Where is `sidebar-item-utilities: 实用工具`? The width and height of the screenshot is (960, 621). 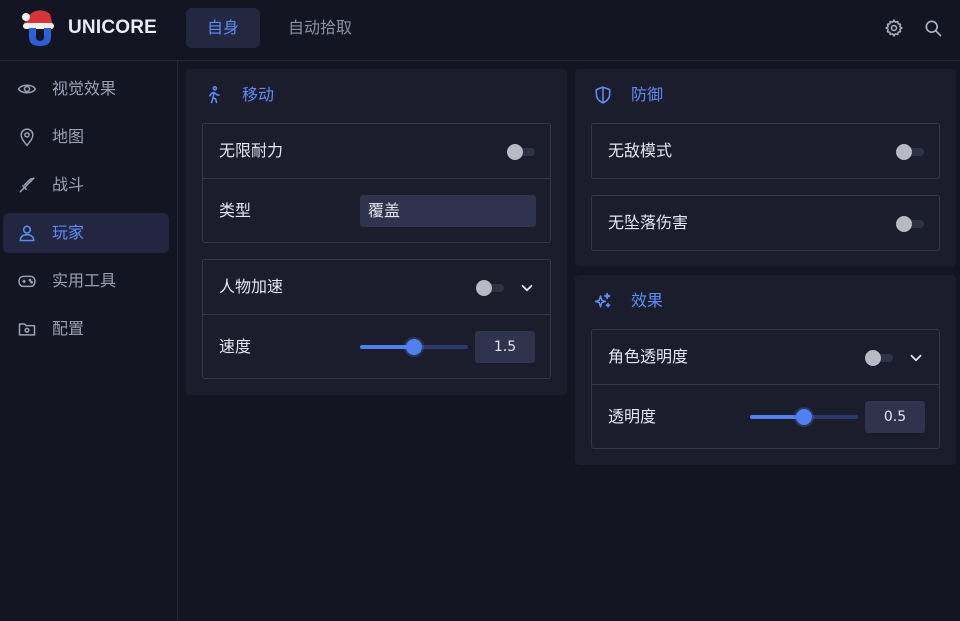 sidebar-item-utilities: 实用工具 is located at coordinates (86, 281).